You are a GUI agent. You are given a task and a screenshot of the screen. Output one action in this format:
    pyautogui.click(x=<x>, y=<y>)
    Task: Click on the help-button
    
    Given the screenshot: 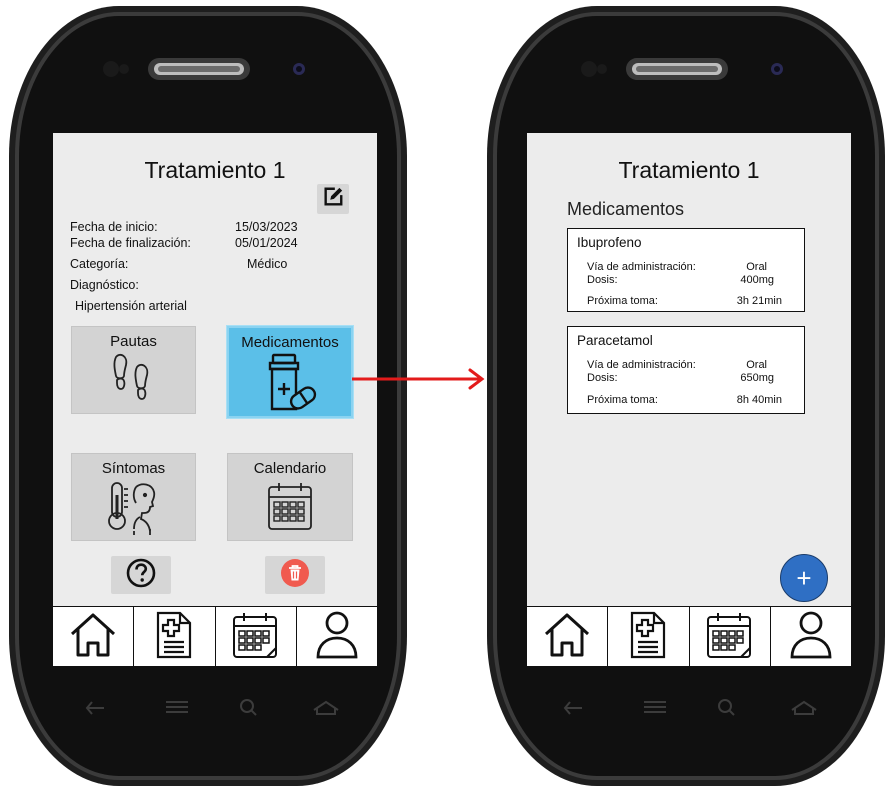 What is the action you would take?
    pyautogui.click(x=141, y=575)
    